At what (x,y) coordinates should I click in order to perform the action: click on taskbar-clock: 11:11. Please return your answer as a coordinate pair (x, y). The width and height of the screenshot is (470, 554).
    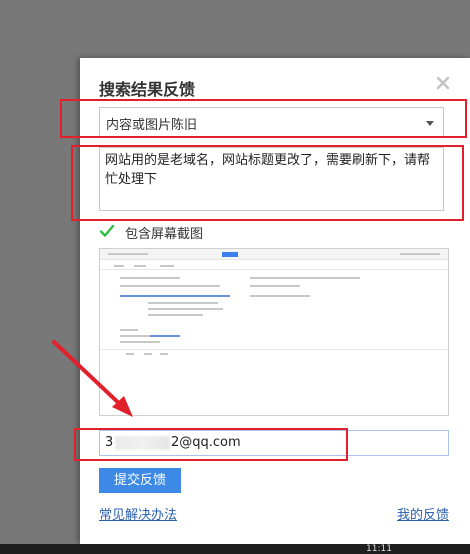
    Looking at the image, I should click on (379, 549).